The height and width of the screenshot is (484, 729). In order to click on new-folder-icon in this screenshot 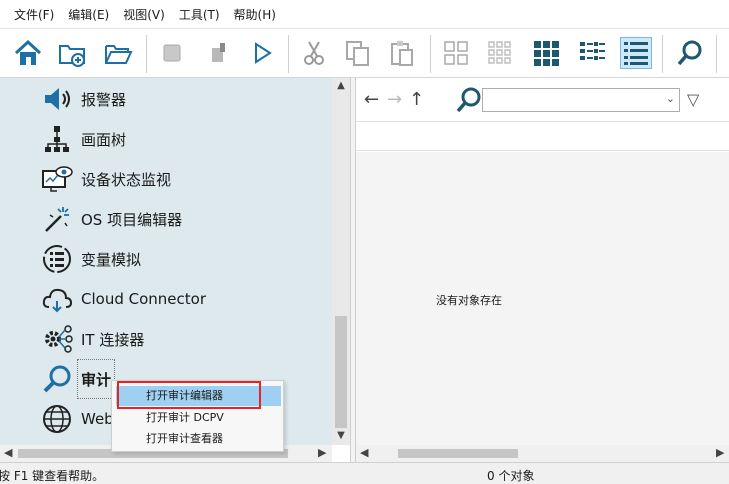, I will do `click(72, 53)`.